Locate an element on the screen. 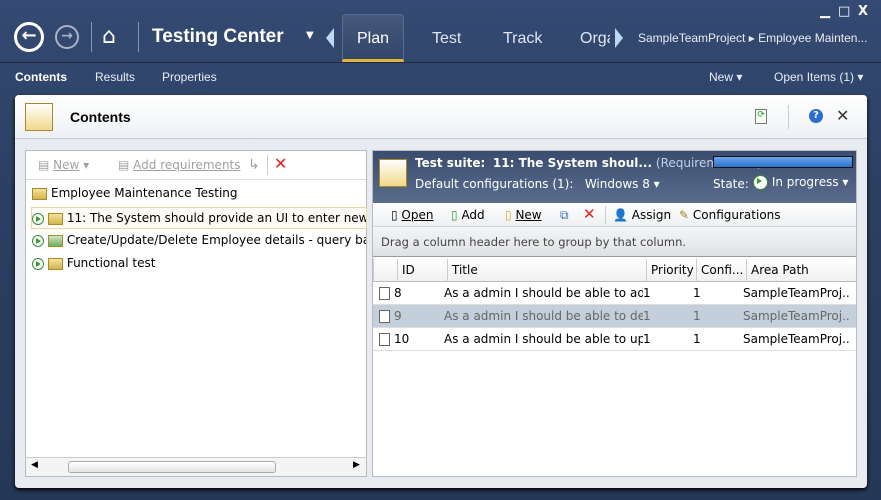 The height and width of the screenshot is (500, 881). help-icon: ? is located at coordinates (816, 116).